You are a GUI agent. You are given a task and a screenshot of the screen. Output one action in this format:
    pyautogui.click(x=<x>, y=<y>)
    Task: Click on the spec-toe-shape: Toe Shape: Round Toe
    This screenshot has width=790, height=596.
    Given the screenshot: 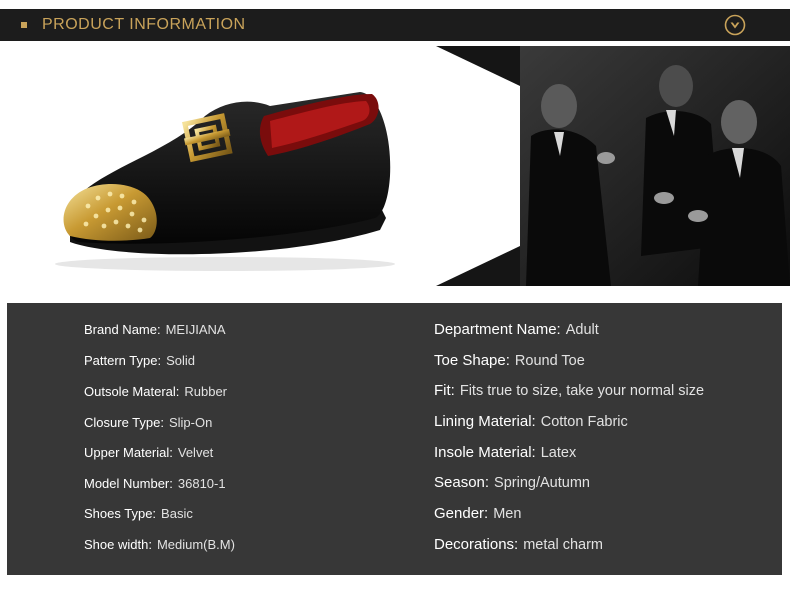 What is the action you would take?
    pyautogui.click(x=509, y=360)
    